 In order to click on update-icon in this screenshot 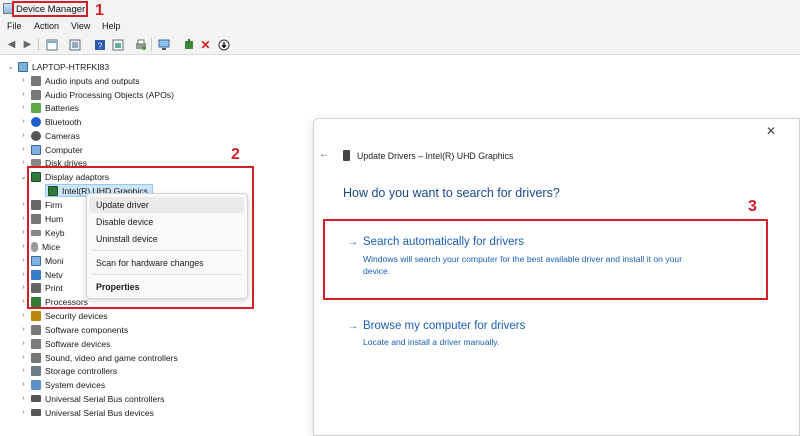, I will do `click(223, 44)`.